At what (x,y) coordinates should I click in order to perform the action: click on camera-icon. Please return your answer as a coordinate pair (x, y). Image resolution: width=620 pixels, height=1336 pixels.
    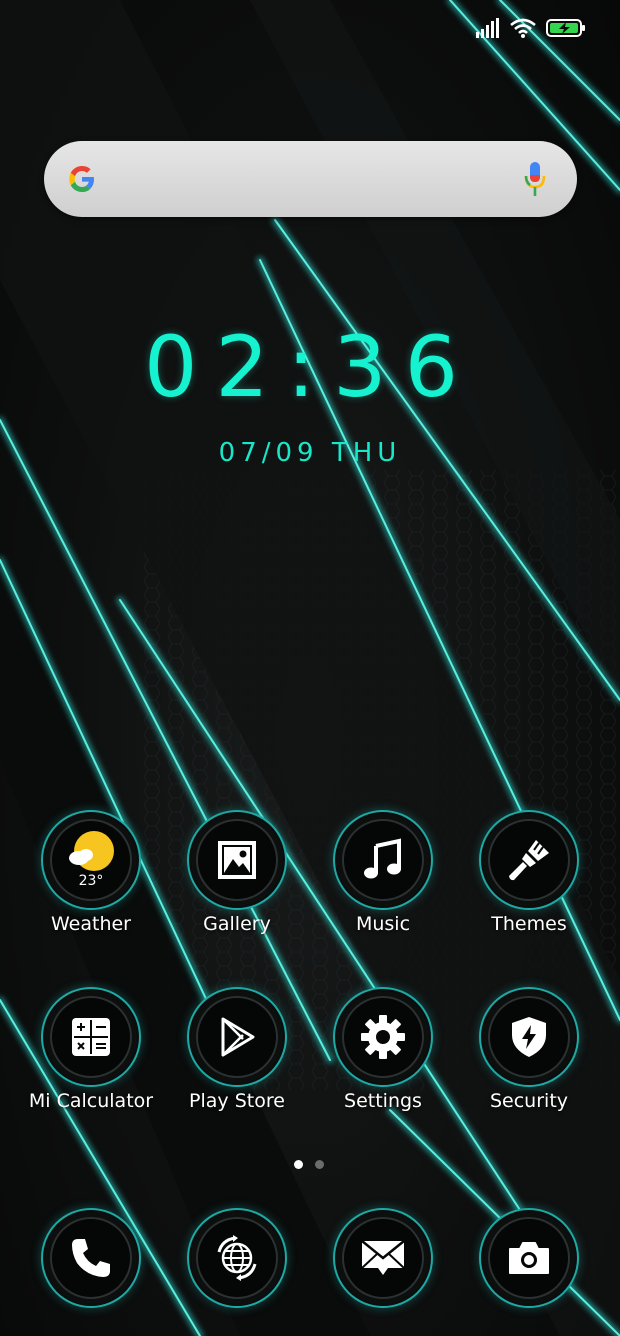
    Looking at the image, I should click on (529, 1258).